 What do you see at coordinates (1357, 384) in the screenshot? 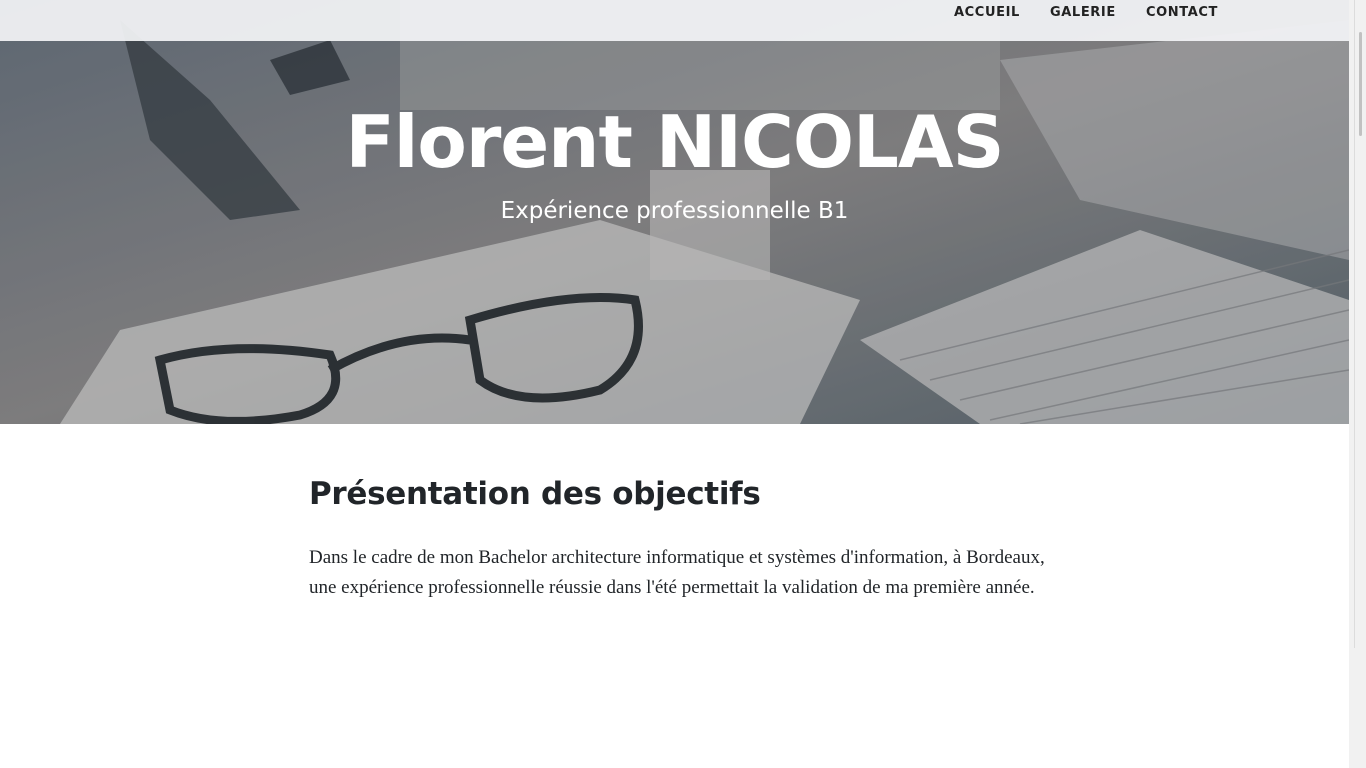
I see `vertical-scrollbar` at bounding box center [1357, 384].